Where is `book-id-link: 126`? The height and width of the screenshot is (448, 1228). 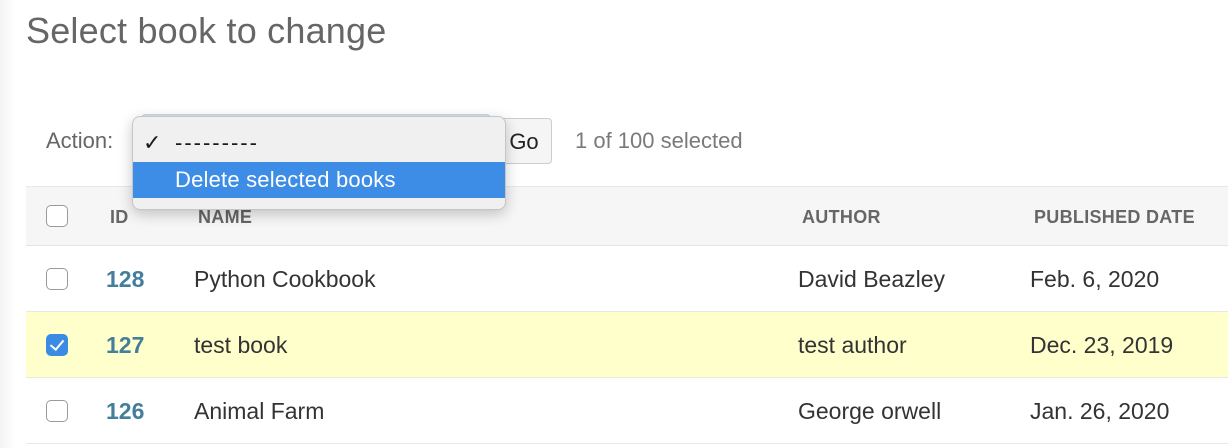 book-id-link: 126 is located at coordinates (125, 411).